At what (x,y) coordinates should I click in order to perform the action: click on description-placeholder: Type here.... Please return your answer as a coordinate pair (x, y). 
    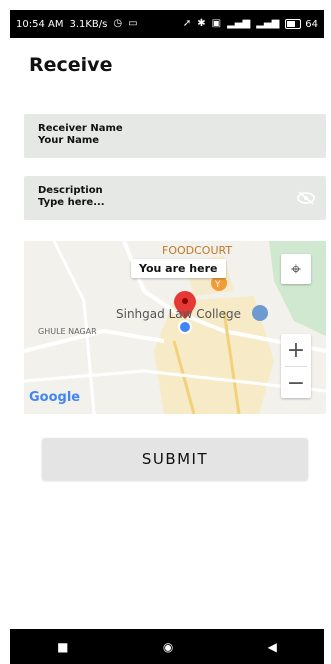
    Looking at the image, I should click on (175, 202).